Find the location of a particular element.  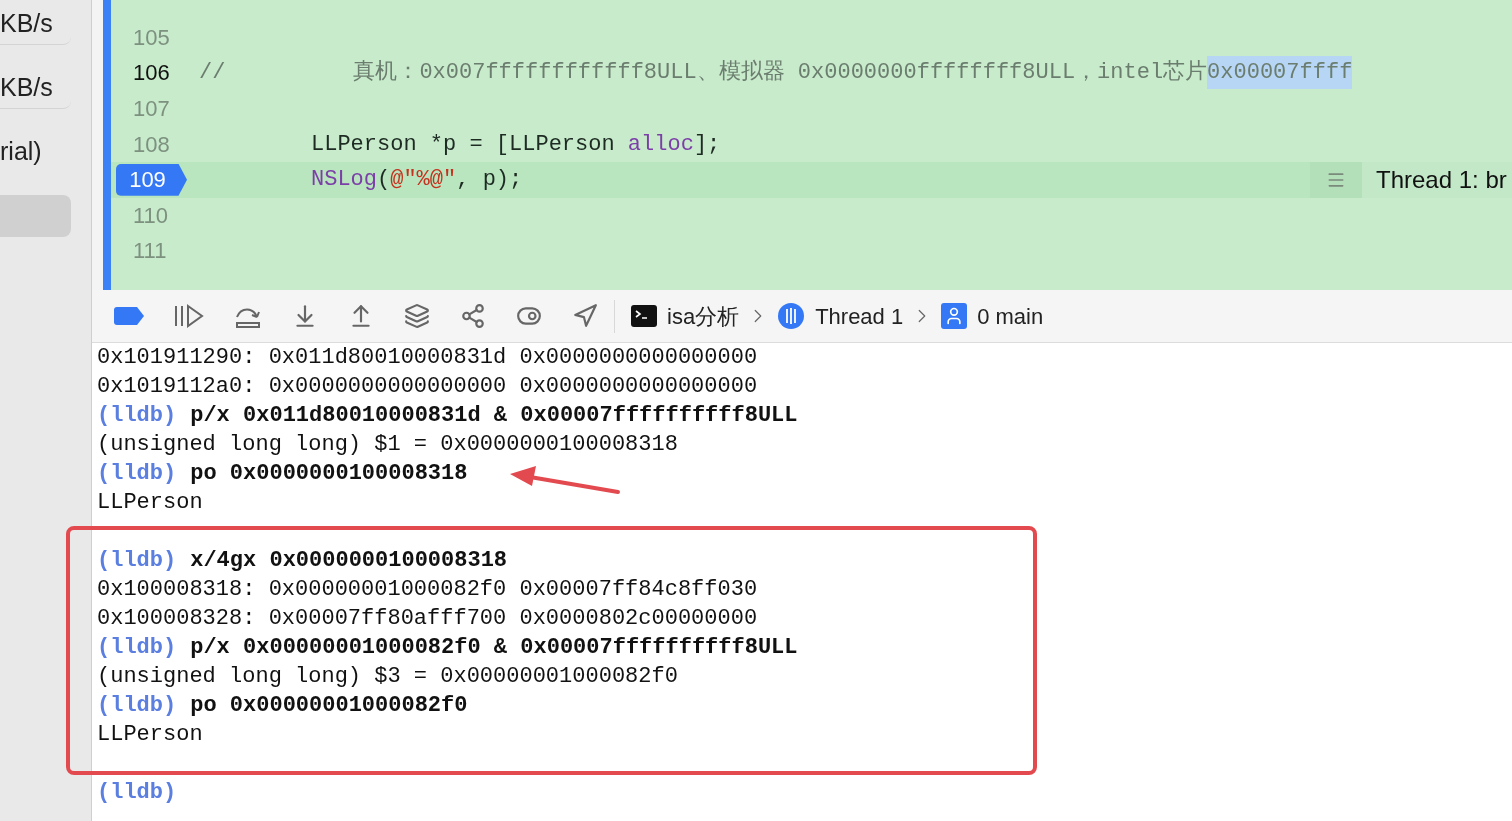

continue-icon is located at coordinates (189, 316).